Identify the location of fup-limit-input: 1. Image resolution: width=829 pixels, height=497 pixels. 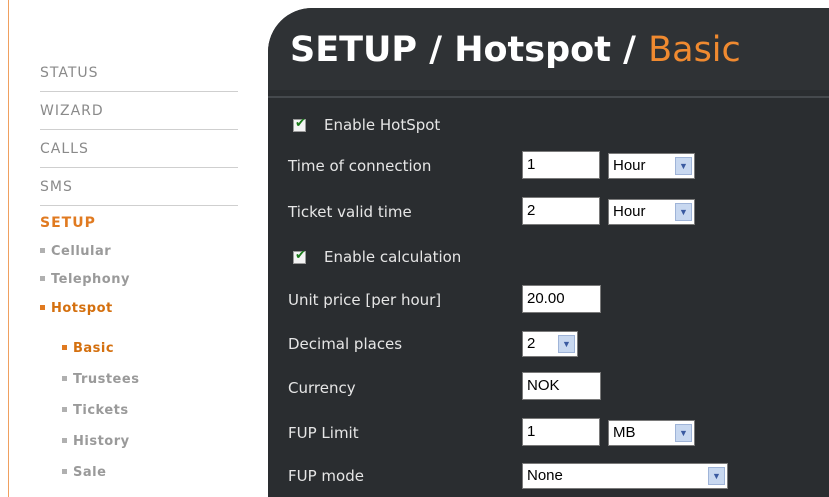
(561, 432).